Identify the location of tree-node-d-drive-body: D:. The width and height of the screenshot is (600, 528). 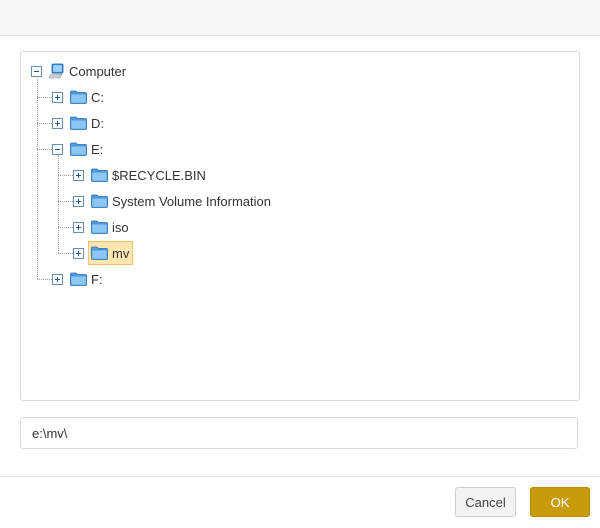
(87, 123).